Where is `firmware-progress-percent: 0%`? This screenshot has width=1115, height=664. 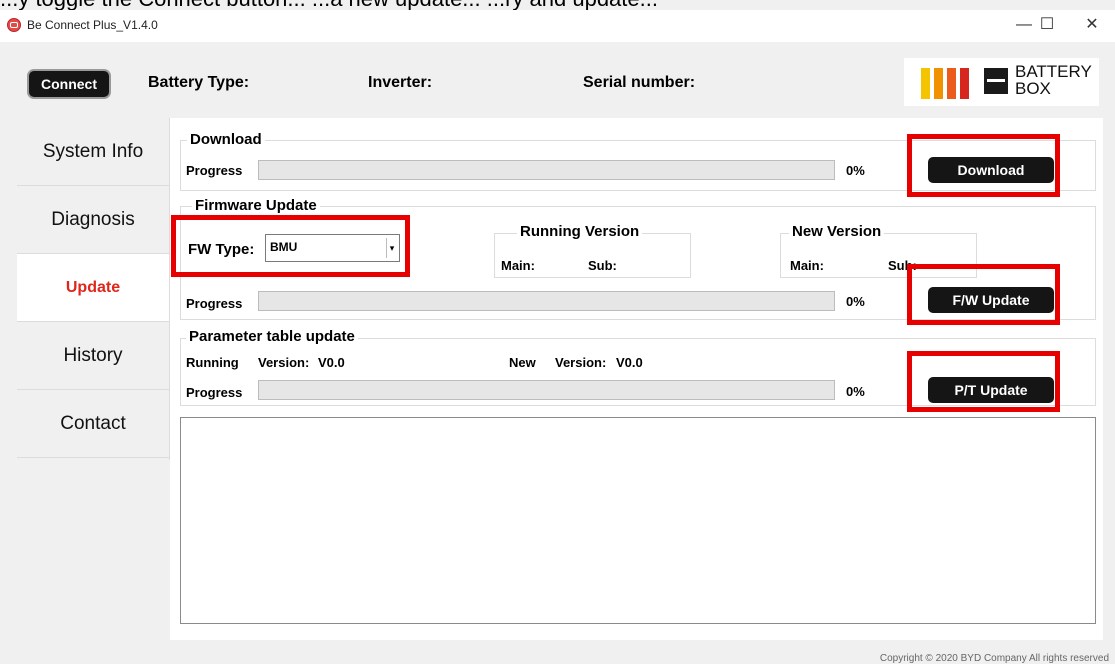
firmware-progress-percent: 0% is located at coordinates (855, 301).